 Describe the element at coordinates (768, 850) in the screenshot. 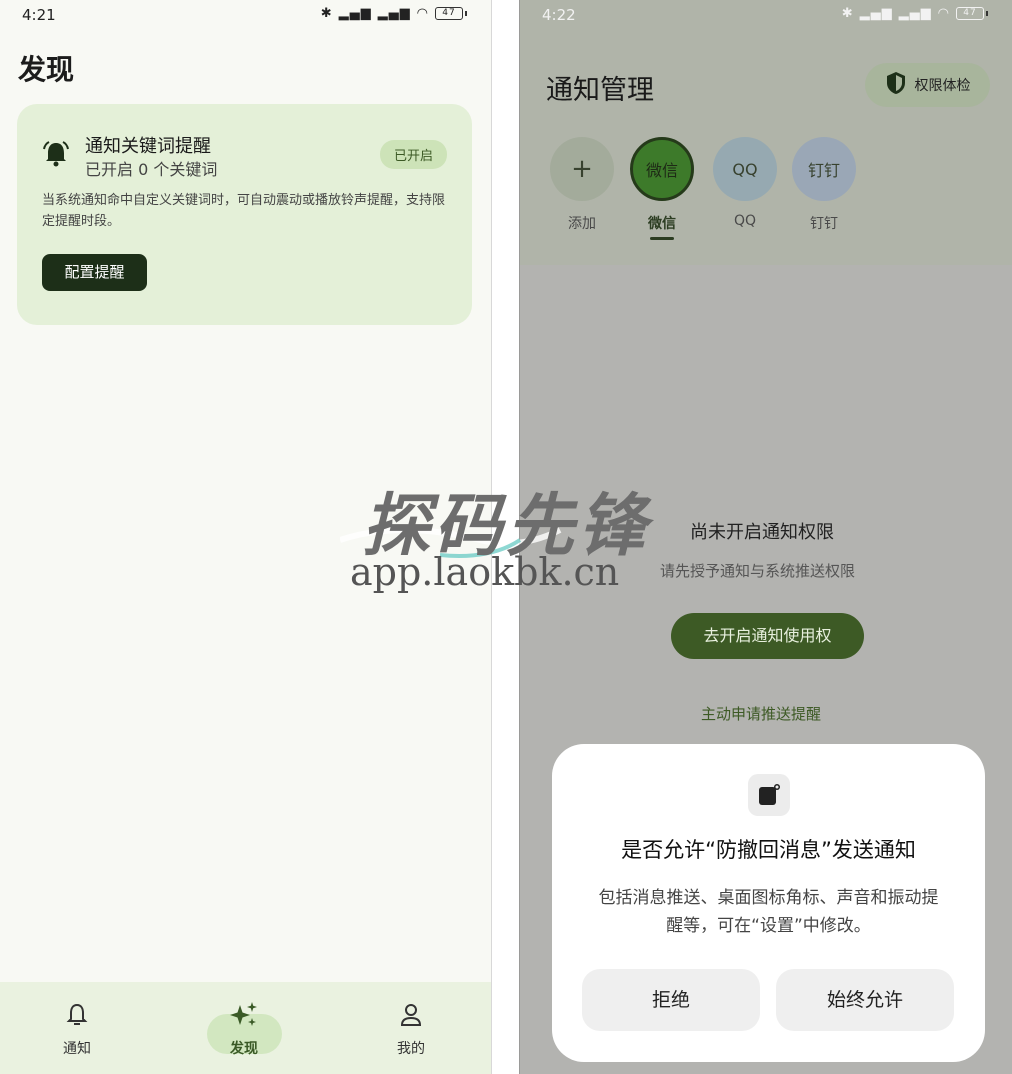

I see `dialog-title: 是否允许“防撤回消息”发送通知` at that location.